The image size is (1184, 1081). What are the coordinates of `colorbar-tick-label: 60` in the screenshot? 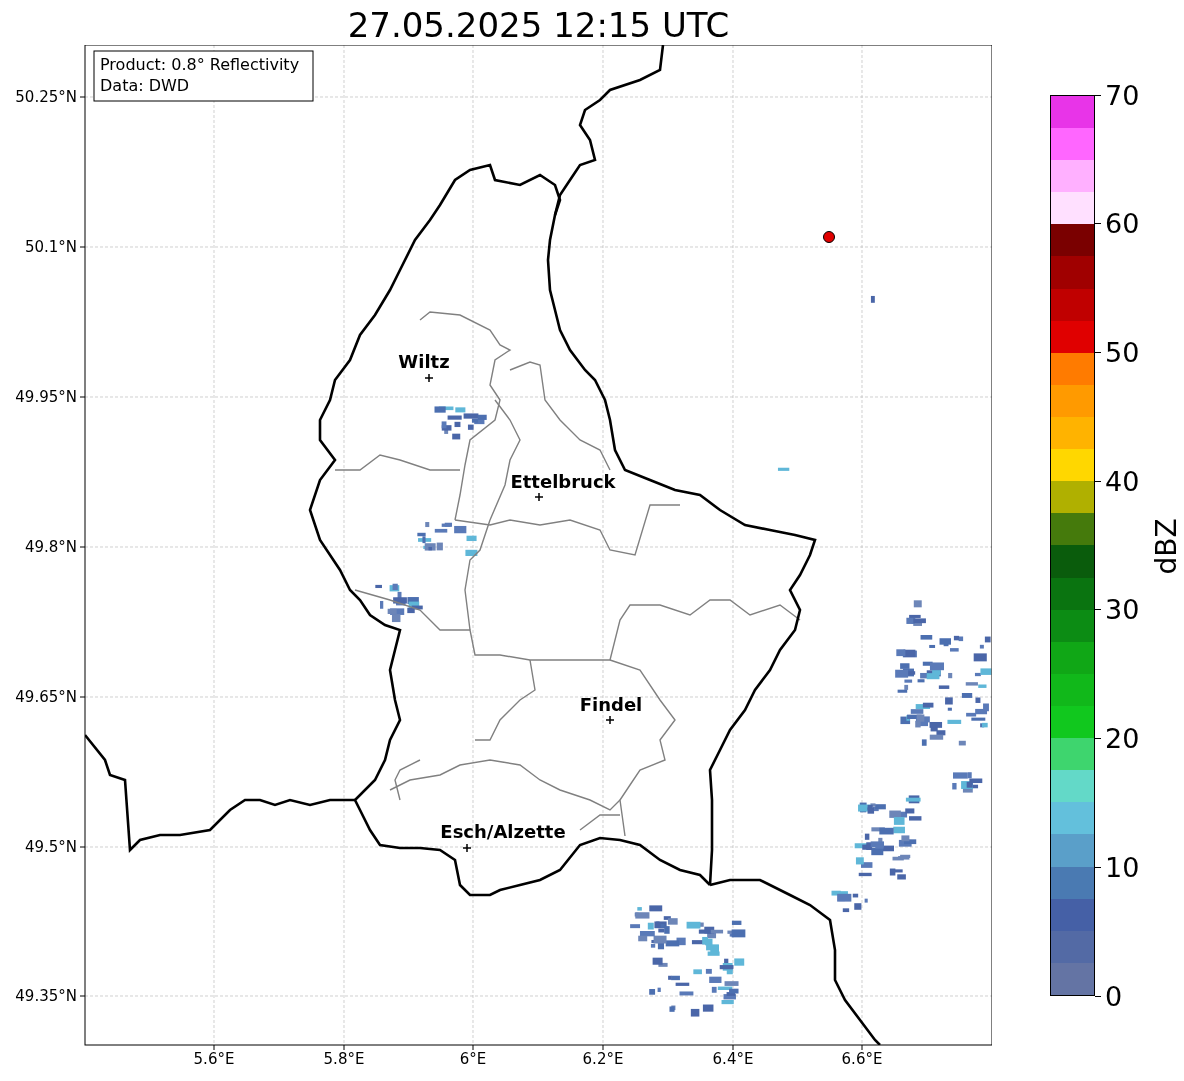 It's located at (1122, 224).